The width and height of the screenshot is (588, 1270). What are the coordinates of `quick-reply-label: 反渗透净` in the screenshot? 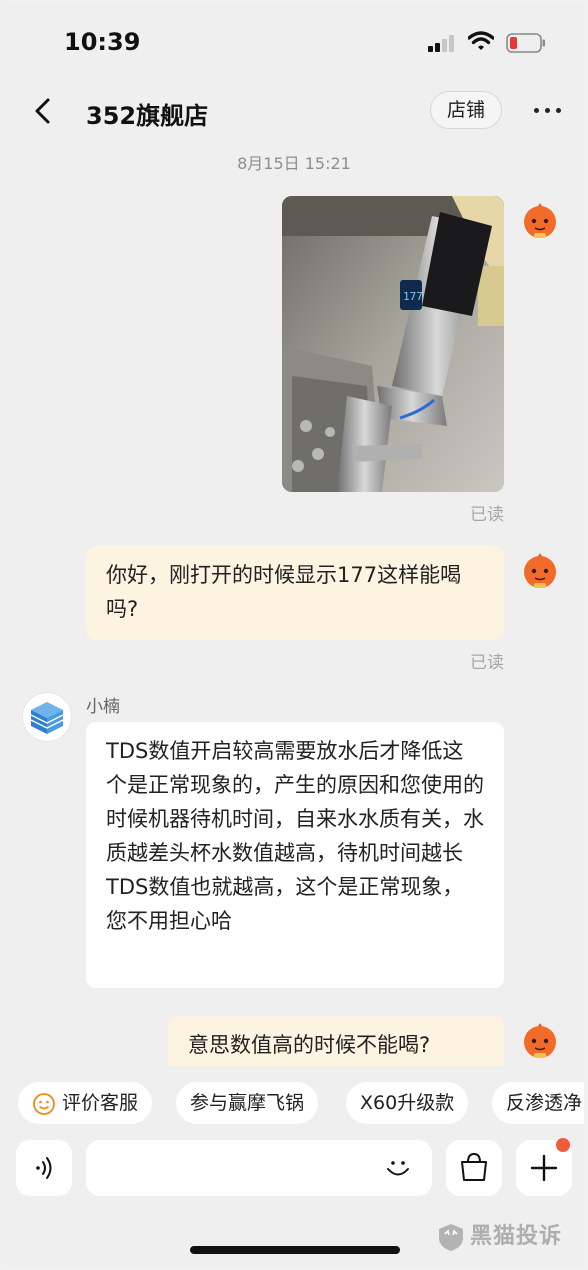 It's located at (544, 1103).